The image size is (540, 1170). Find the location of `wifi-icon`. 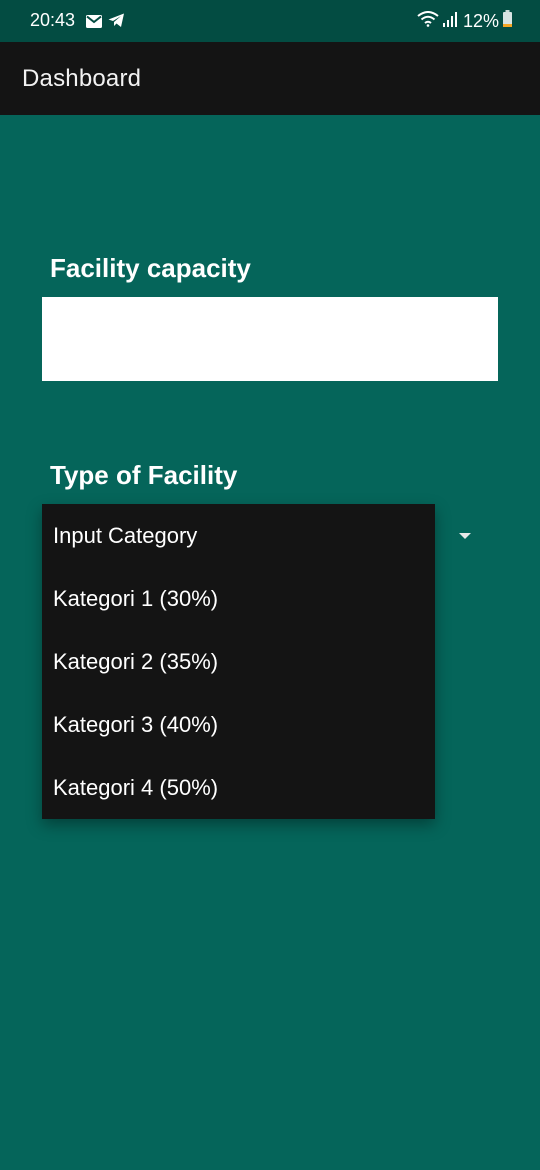

wifi-icon is located at coordinates (428, 21).